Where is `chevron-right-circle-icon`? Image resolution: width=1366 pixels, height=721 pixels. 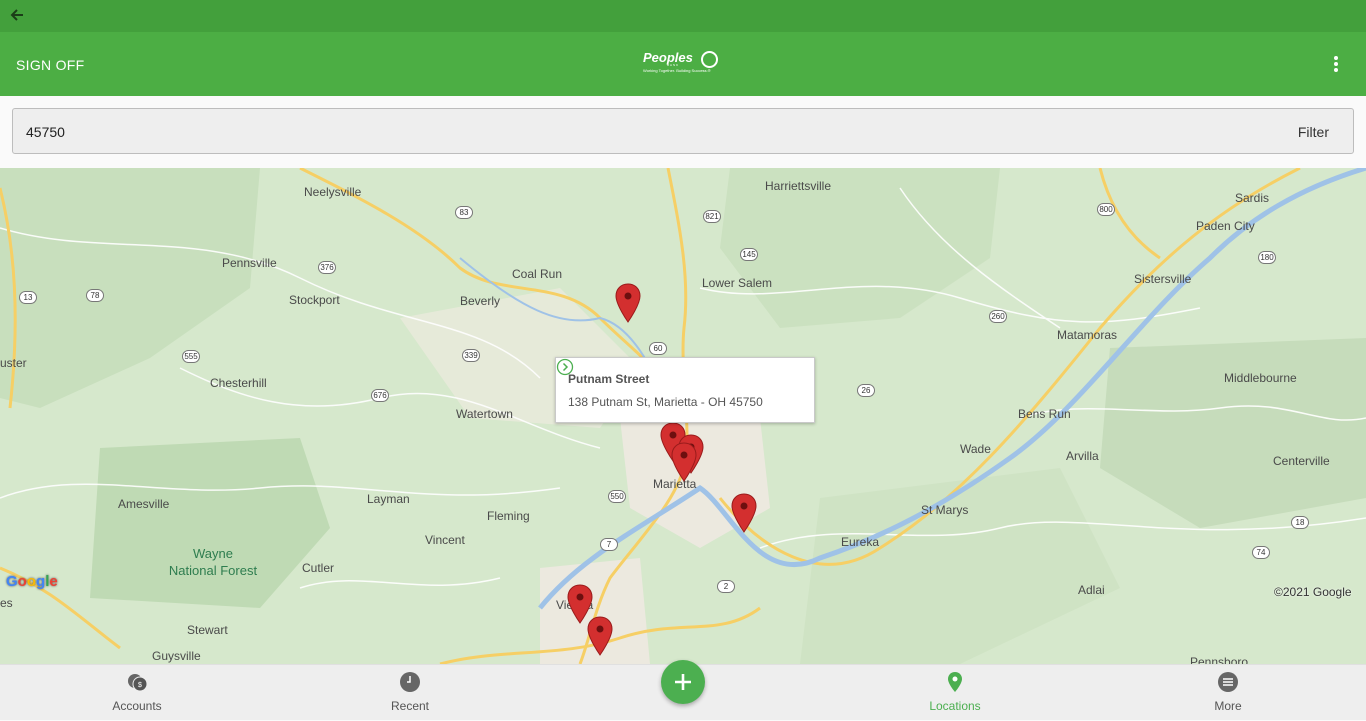
chevron-right-circle-icon is located at coordinates (565, 367).